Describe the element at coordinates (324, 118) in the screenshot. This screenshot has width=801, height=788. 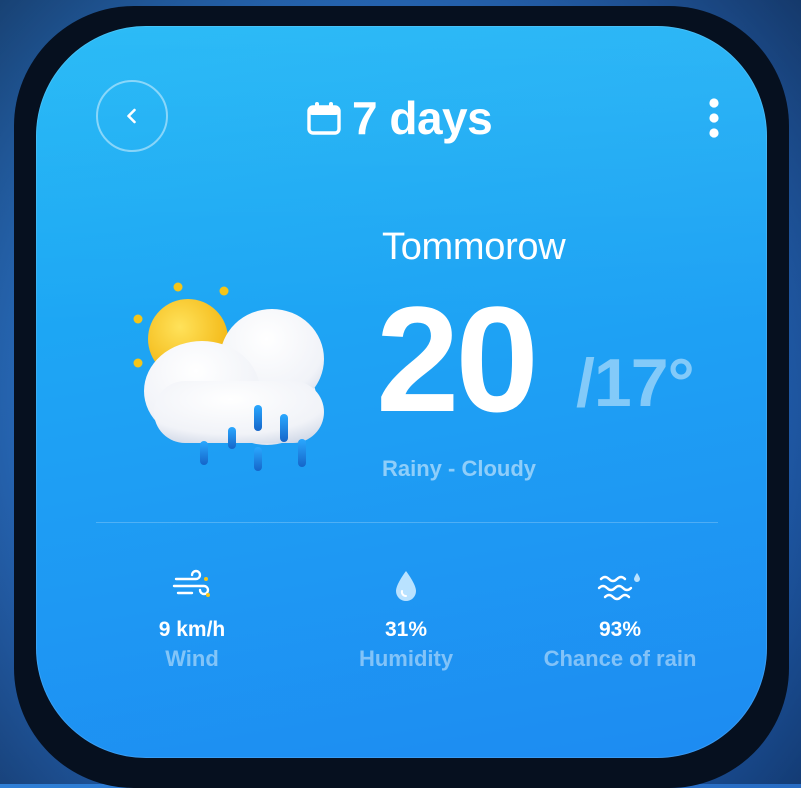
I see `calendar-icon` at that location.